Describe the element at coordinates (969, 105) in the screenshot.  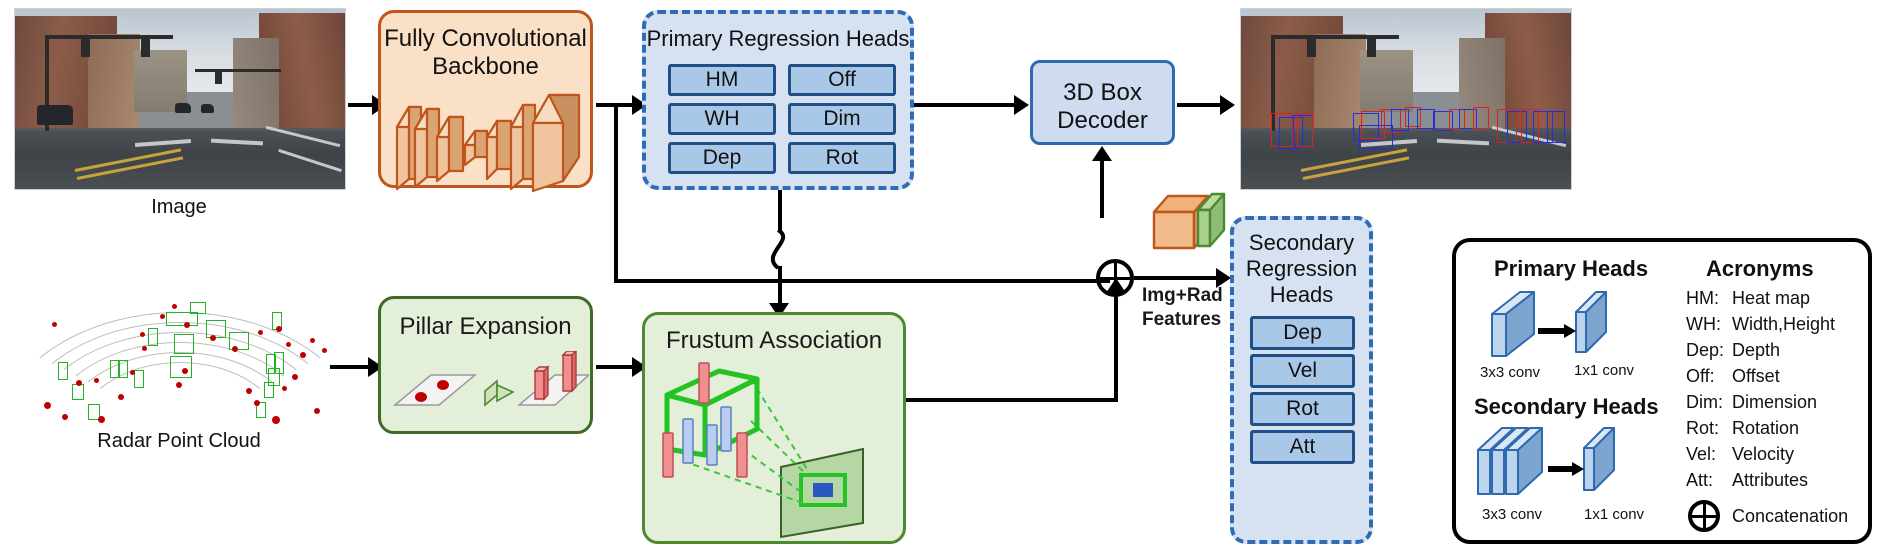
I see `arrow-primary-to-decoder-line` at that location.